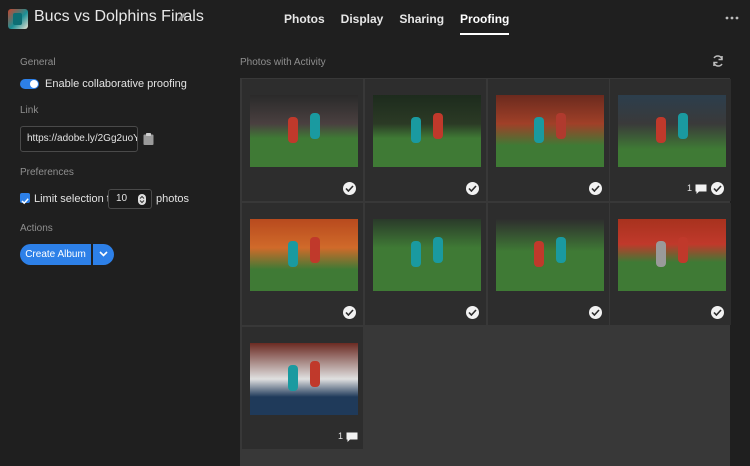 Image resolution: width=750 pixels, height=466 pixels. I want to click on album-thumbnail, so click(18, 19).